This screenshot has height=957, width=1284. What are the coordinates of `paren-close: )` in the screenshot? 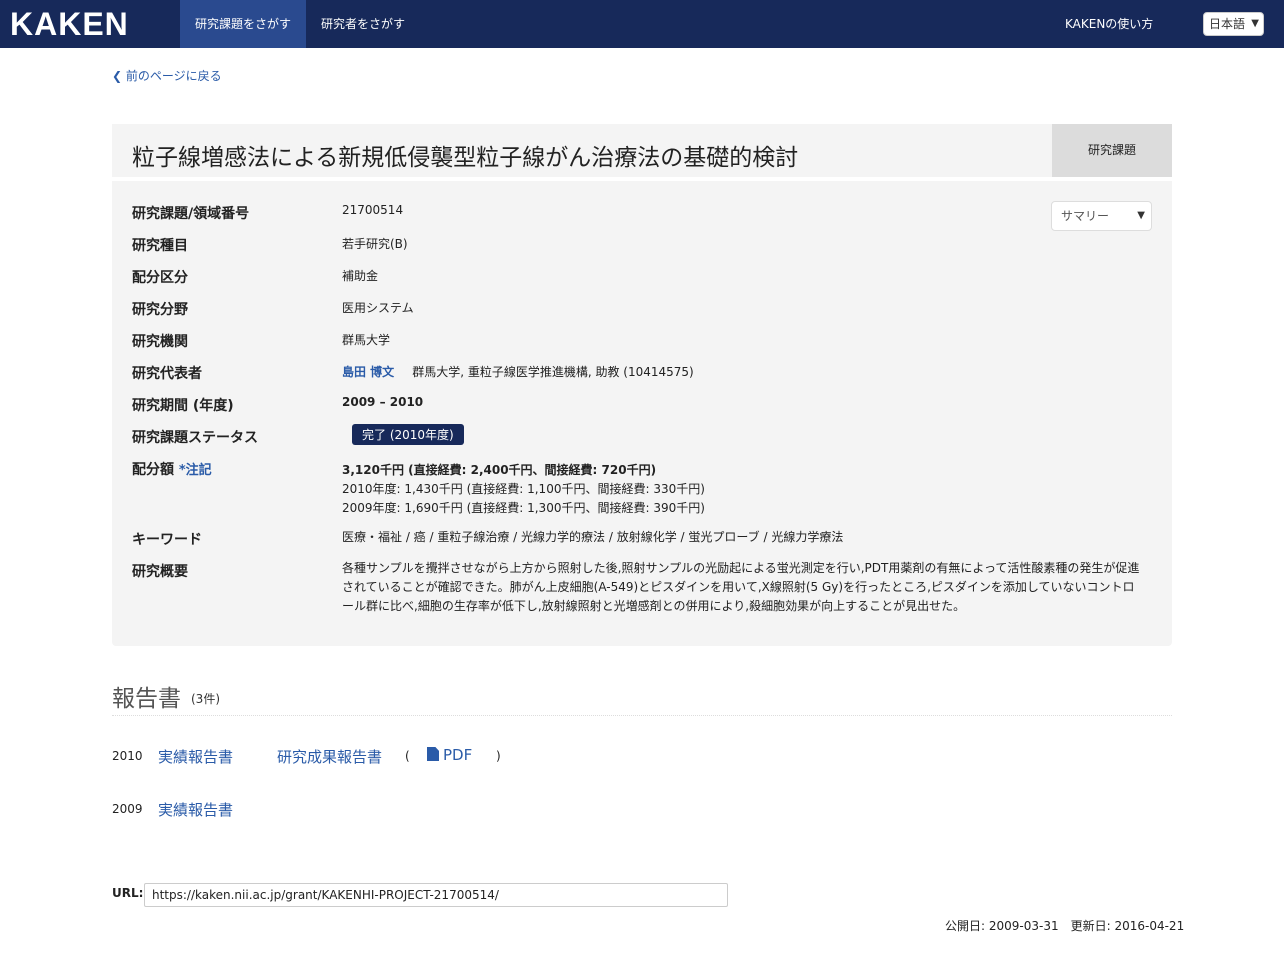 It's located at (498, 756).